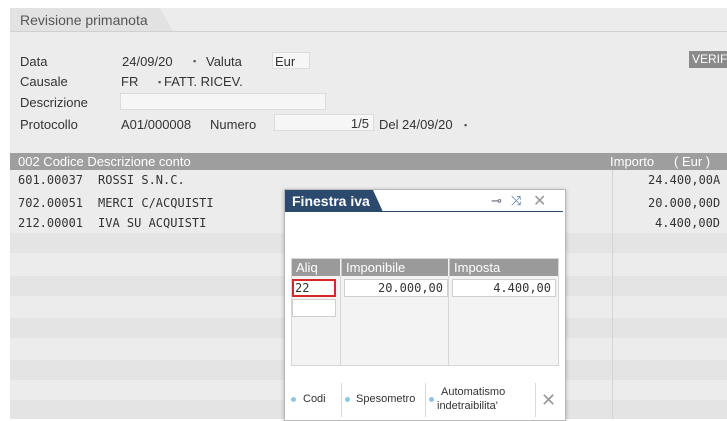 The width and height of the screenshot is (727, 421). Describe the element at coordinates (156, 203) in the screenshot. I see `row-descrizione: MERCI C/ACQUISTI` at that location.